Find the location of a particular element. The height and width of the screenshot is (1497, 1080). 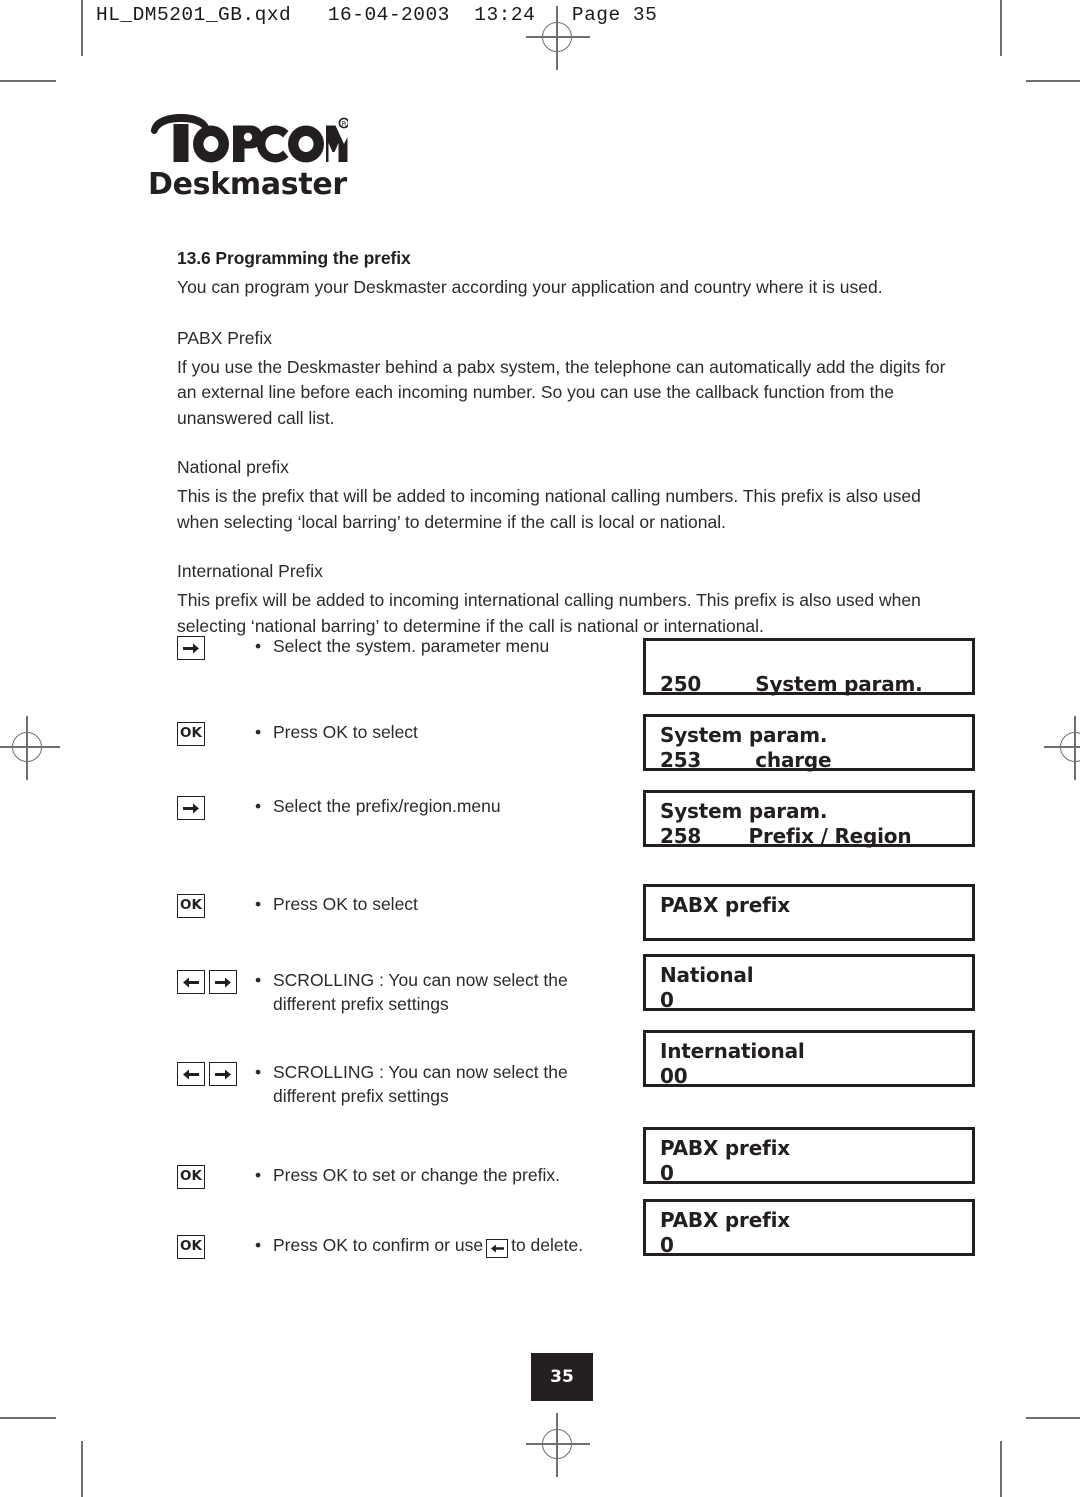

lcd-screen: System param. 258 Prefix / Region is located at coordinates (809, 819).